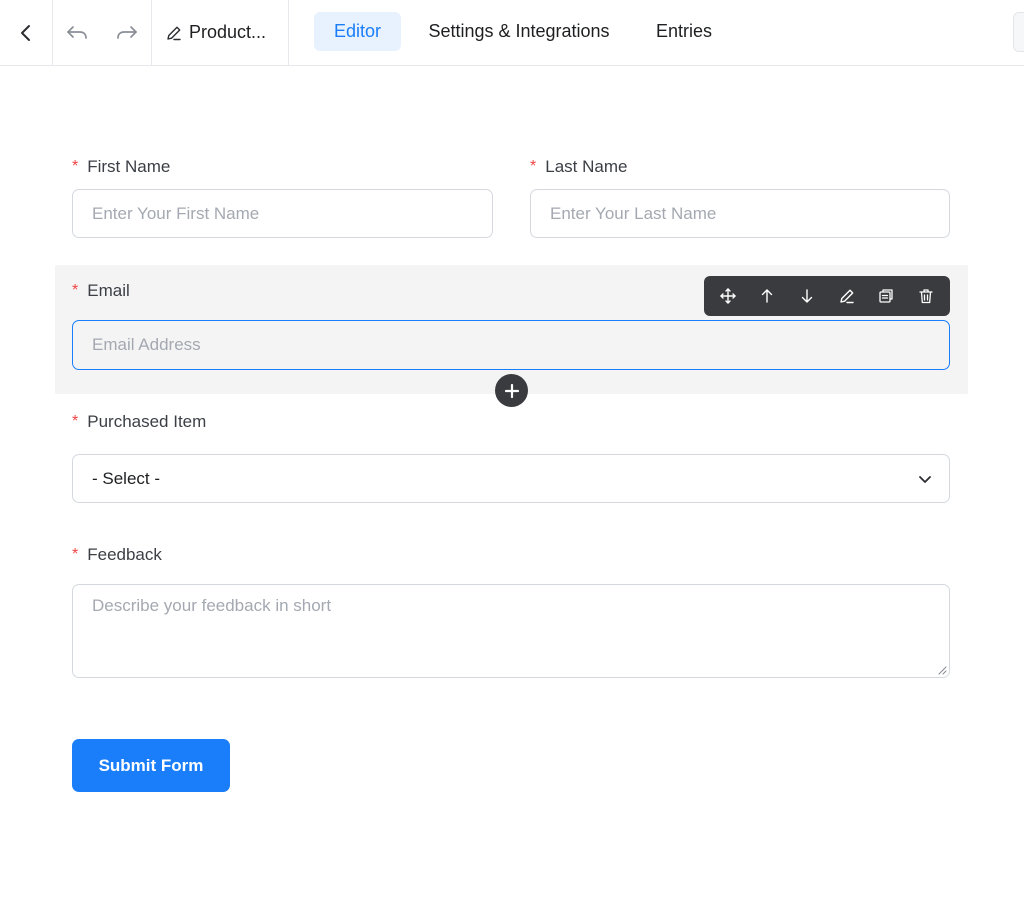 Image resolution: width=1024 pixels, height=901 pixels. Describe the element at coordinates (633, 213) in the screenshot. I see `last-name-placeholder: Enter Your Last Name` at that location.